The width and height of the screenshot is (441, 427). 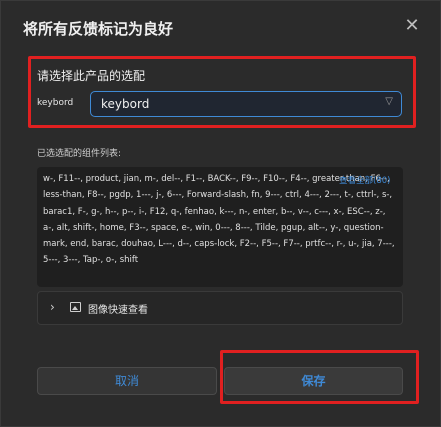 What do you see at coordinates (220, 308) in the screenshot?
I see `image-preview-toggle: › 图像快速查看` at bounding box center [220, 308].